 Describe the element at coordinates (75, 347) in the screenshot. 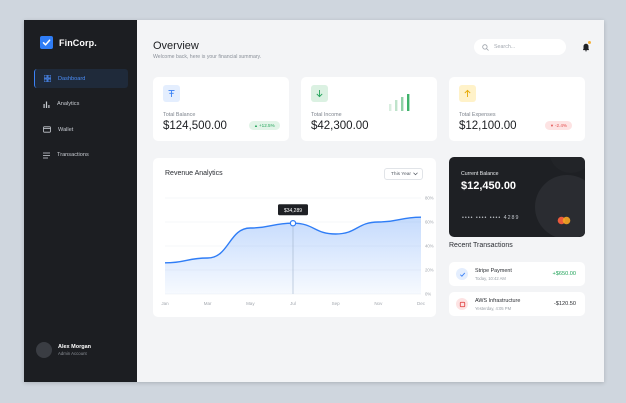

I see `user-name: Alex Morgan` at that location.